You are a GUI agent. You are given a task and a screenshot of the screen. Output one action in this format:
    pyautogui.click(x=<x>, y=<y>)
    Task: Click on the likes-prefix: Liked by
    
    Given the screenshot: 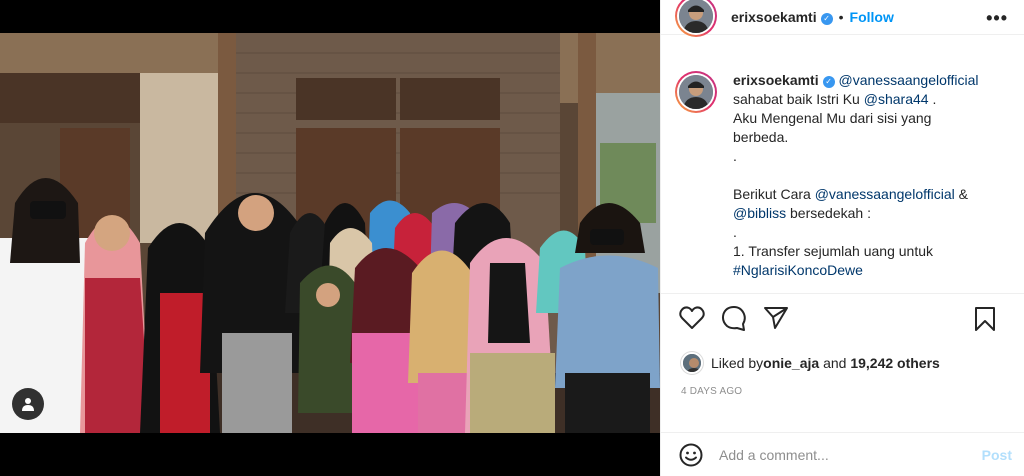 What is the action you would take?
    pyautogui.click(x=737, y=363)
    